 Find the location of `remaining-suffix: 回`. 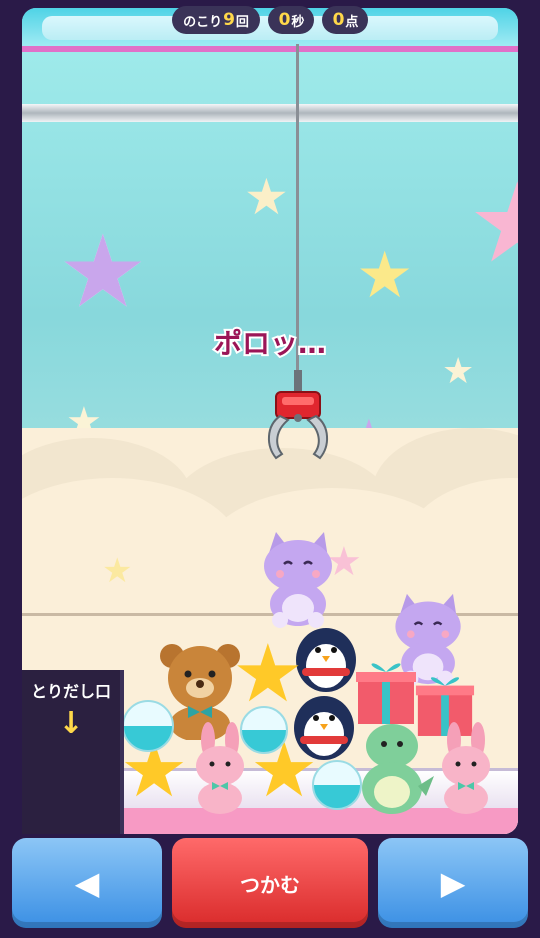

remaining-suffix: 回 is located at coordinates (242, 22).